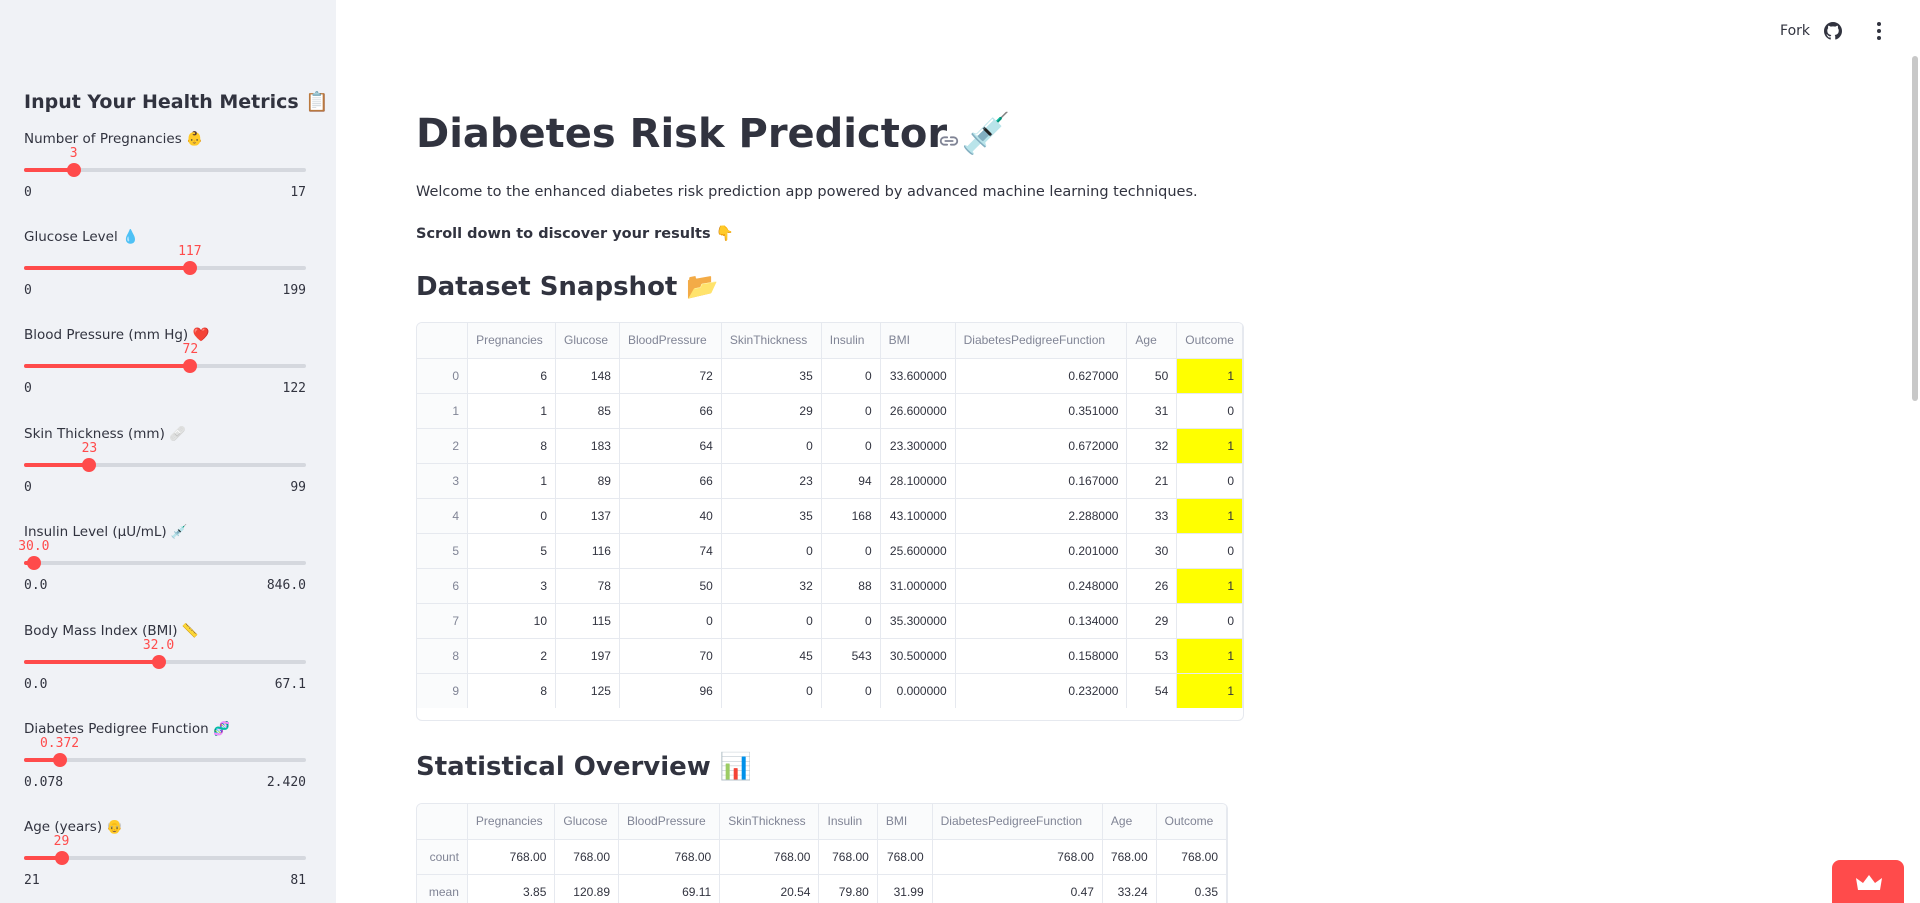 The image size is (1920, 903). What do you see at coordinates (511, 551) in the screenshot?
I see `table-cell: 5` at bounding box center [511, 551].